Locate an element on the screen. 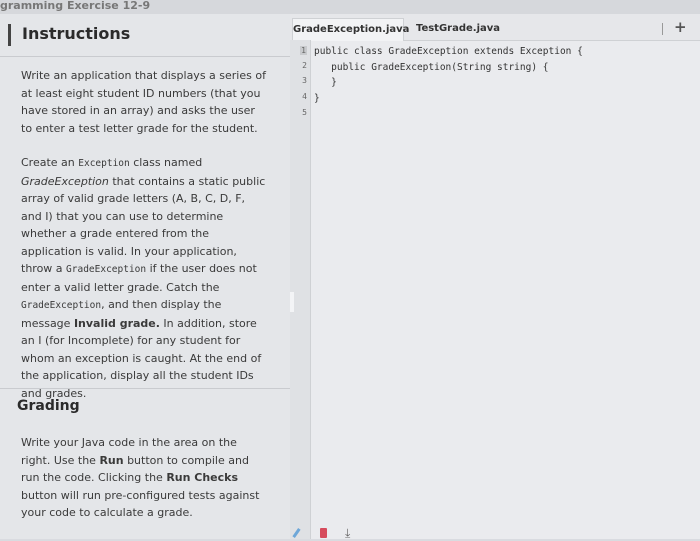 The image size is (700, 541). add-tab-button: + is located at coordinates (680, 27).